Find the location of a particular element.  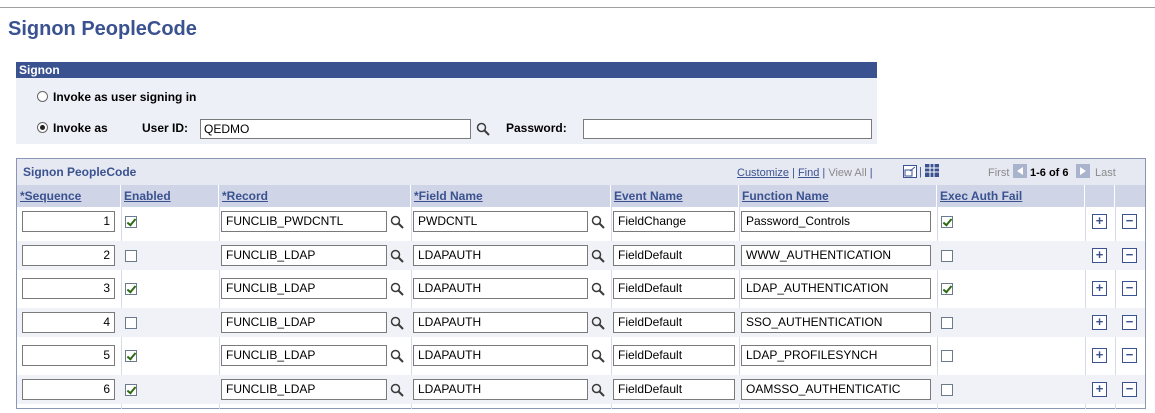

view-all-link: View All is located at coordinates (847, 173).